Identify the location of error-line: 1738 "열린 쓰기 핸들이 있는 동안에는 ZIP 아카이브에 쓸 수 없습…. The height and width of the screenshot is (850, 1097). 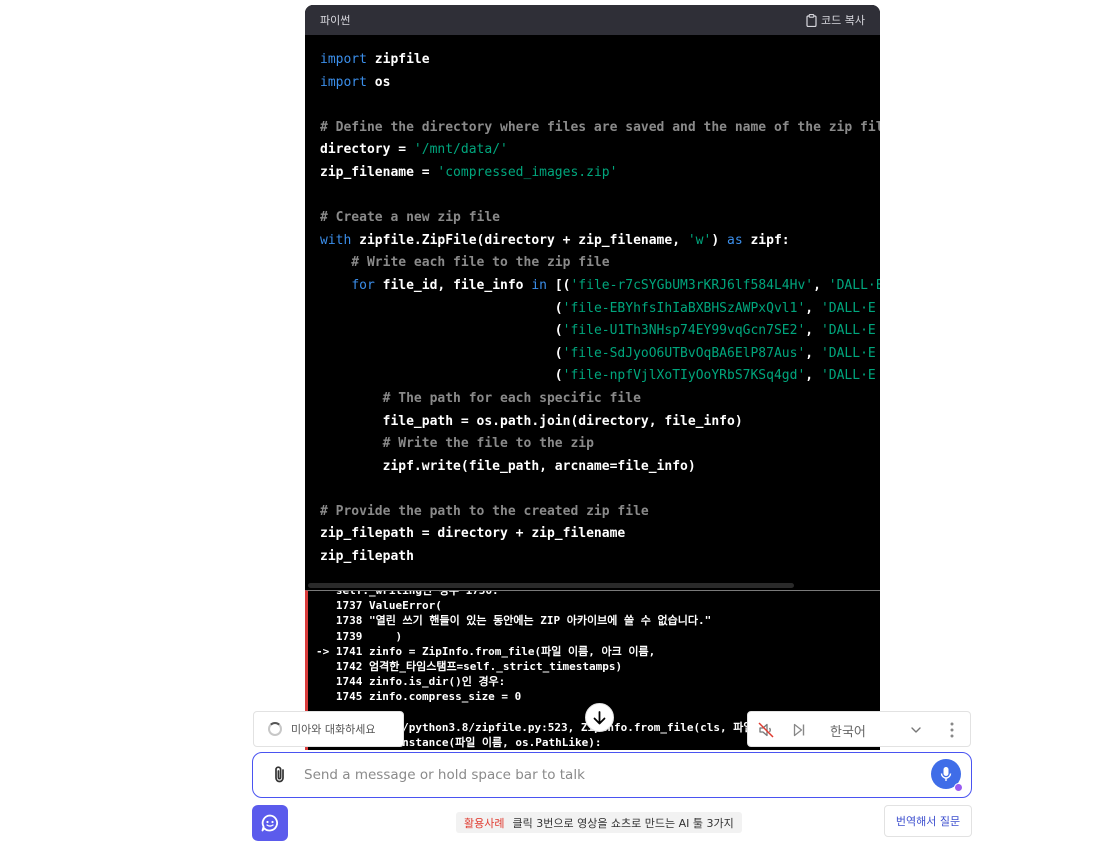
(514, 621).